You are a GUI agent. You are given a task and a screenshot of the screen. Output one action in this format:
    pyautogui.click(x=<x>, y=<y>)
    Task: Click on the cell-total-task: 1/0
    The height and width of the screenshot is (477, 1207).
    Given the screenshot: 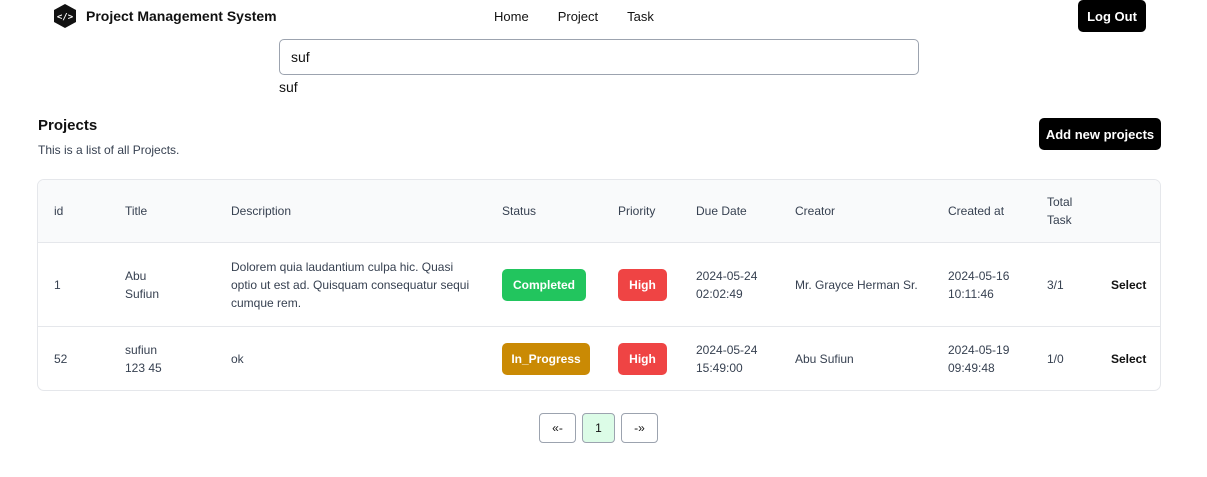 What is the action you would take?
    pyautogui.click(x=1055, y=359)
    